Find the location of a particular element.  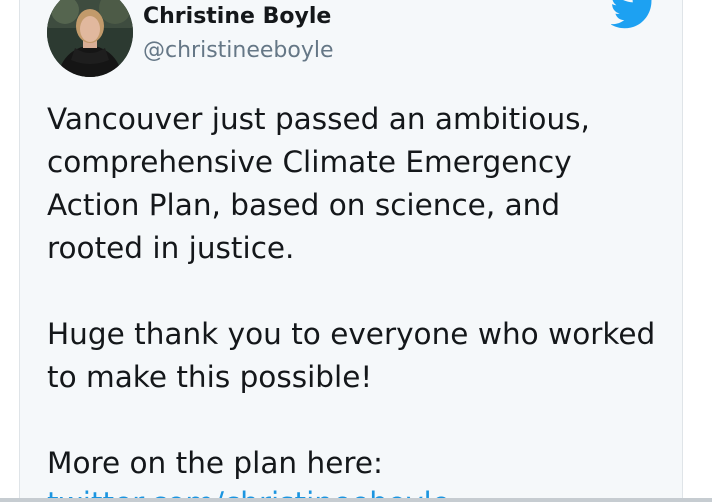

tweet-line: comprehensive Climate Emergency is located at coordinates (309, 162).